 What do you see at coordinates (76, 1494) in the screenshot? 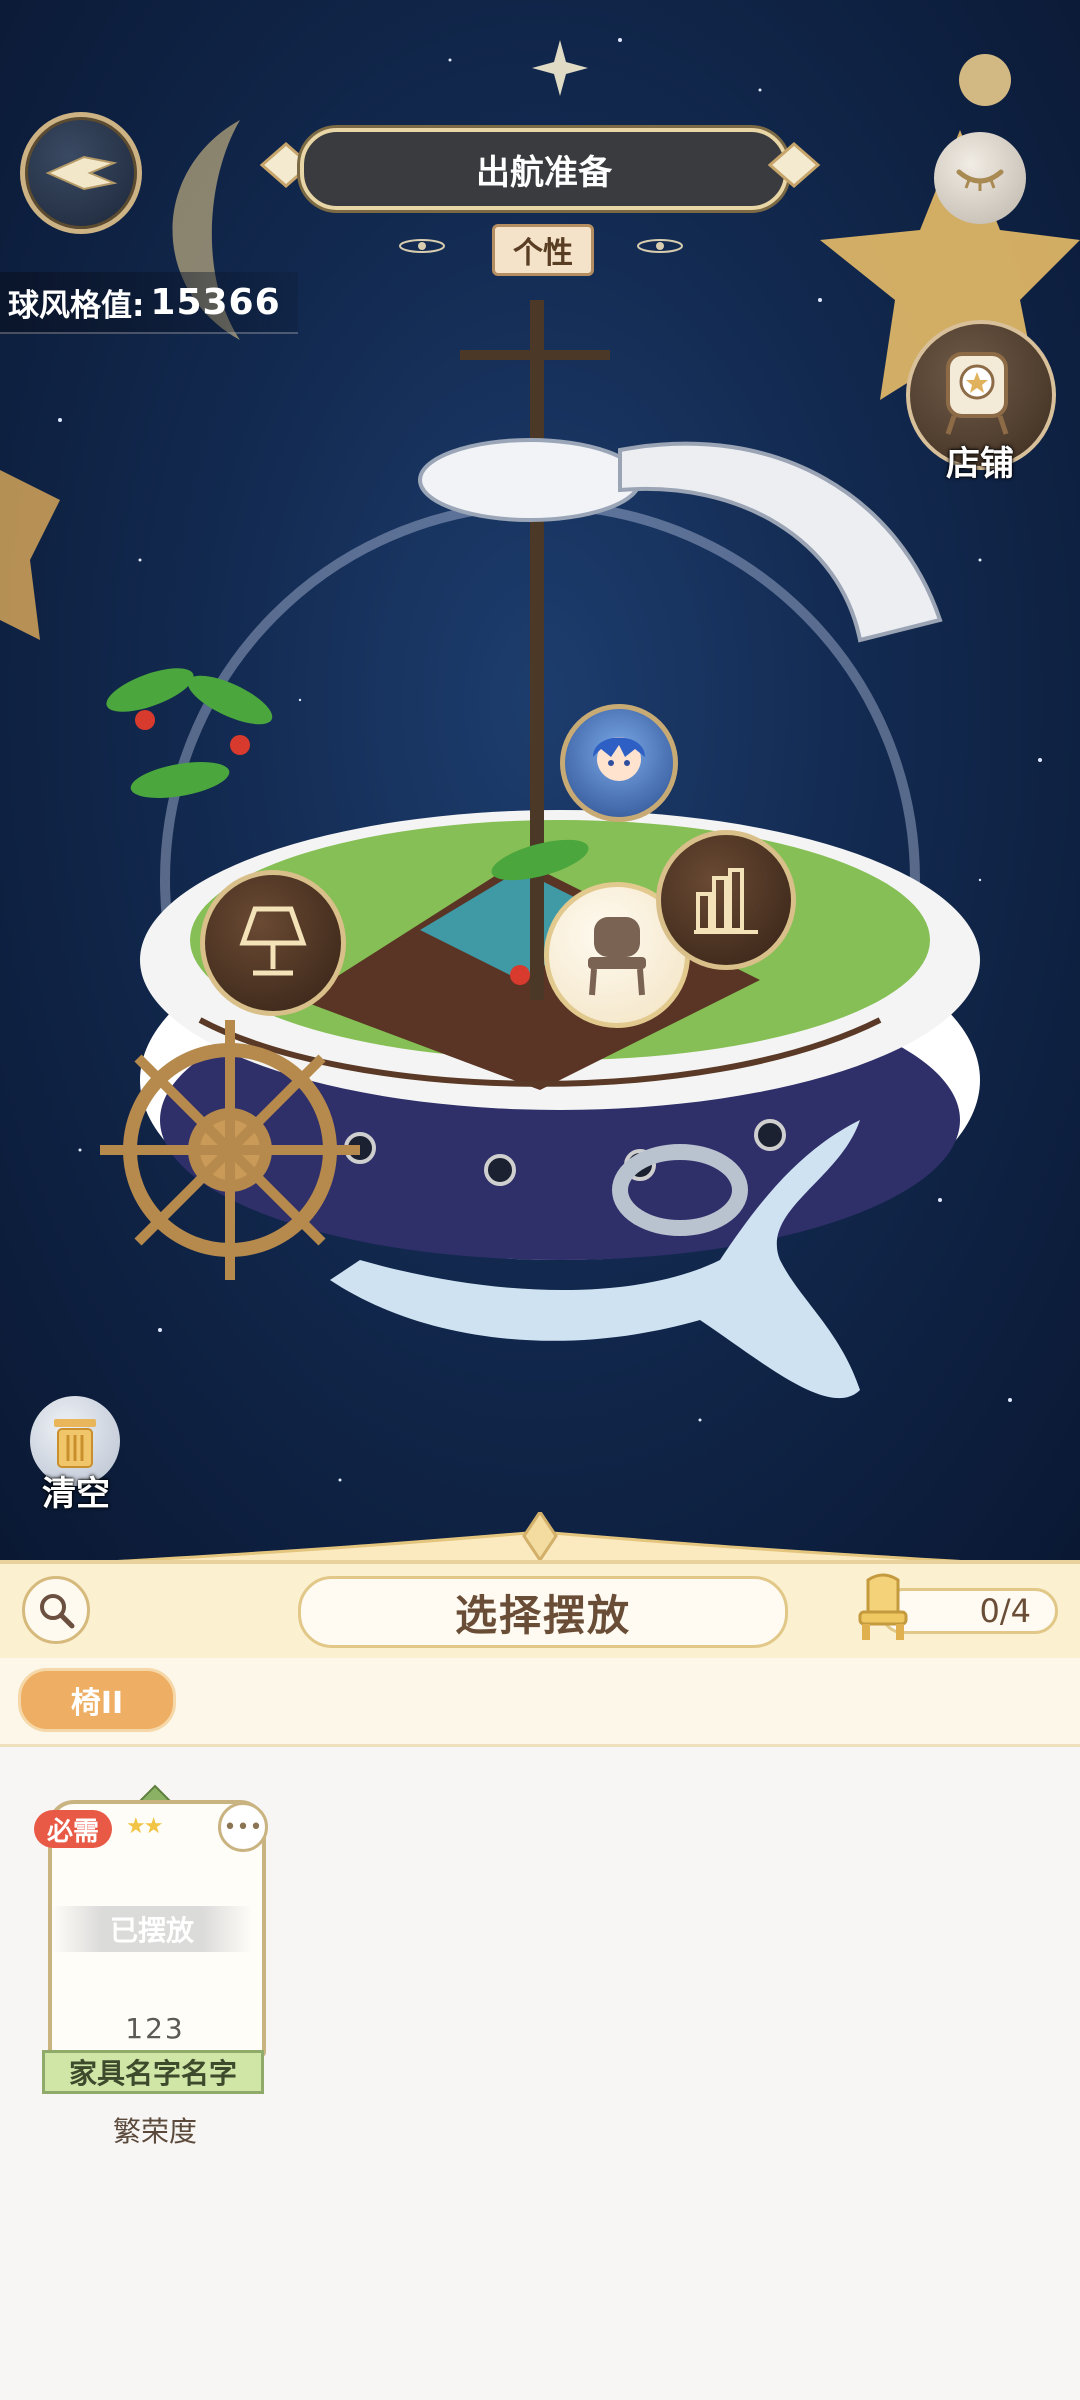
I see `clear-label: 清空` at bounding box center [76, 1494].